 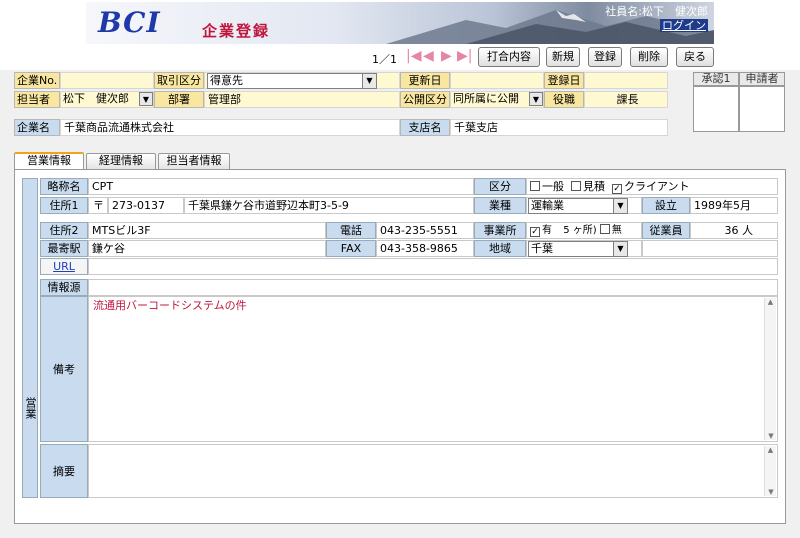 What do you see at coordinates (578, 249) in the screenshot?
I see `region-select: 千葉 ▼` at bounding box center [578, 249].